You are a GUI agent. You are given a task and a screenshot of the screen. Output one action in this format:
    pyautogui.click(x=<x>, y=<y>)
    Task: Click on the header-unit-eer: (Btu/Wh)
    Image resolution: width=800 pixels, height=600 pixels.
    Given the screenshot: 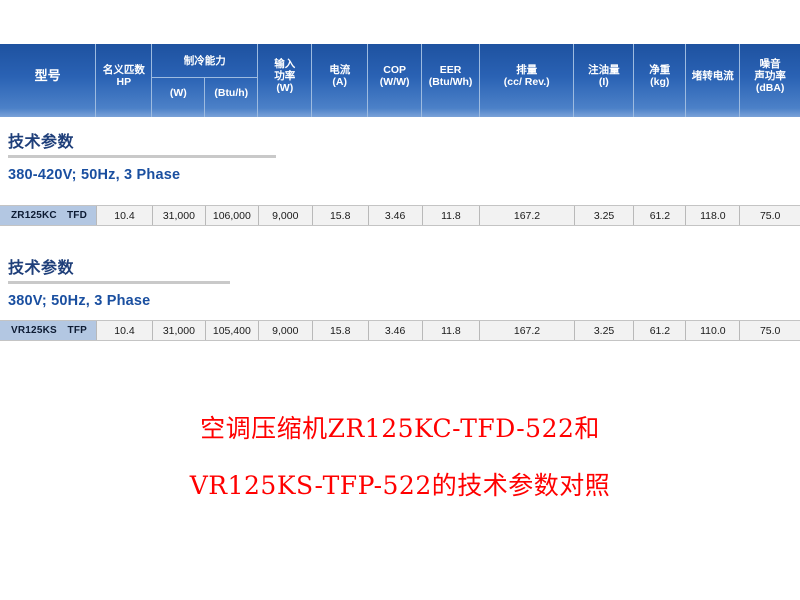 What is the action you would take?
    pyautogui.click(x=450, y=82)
    